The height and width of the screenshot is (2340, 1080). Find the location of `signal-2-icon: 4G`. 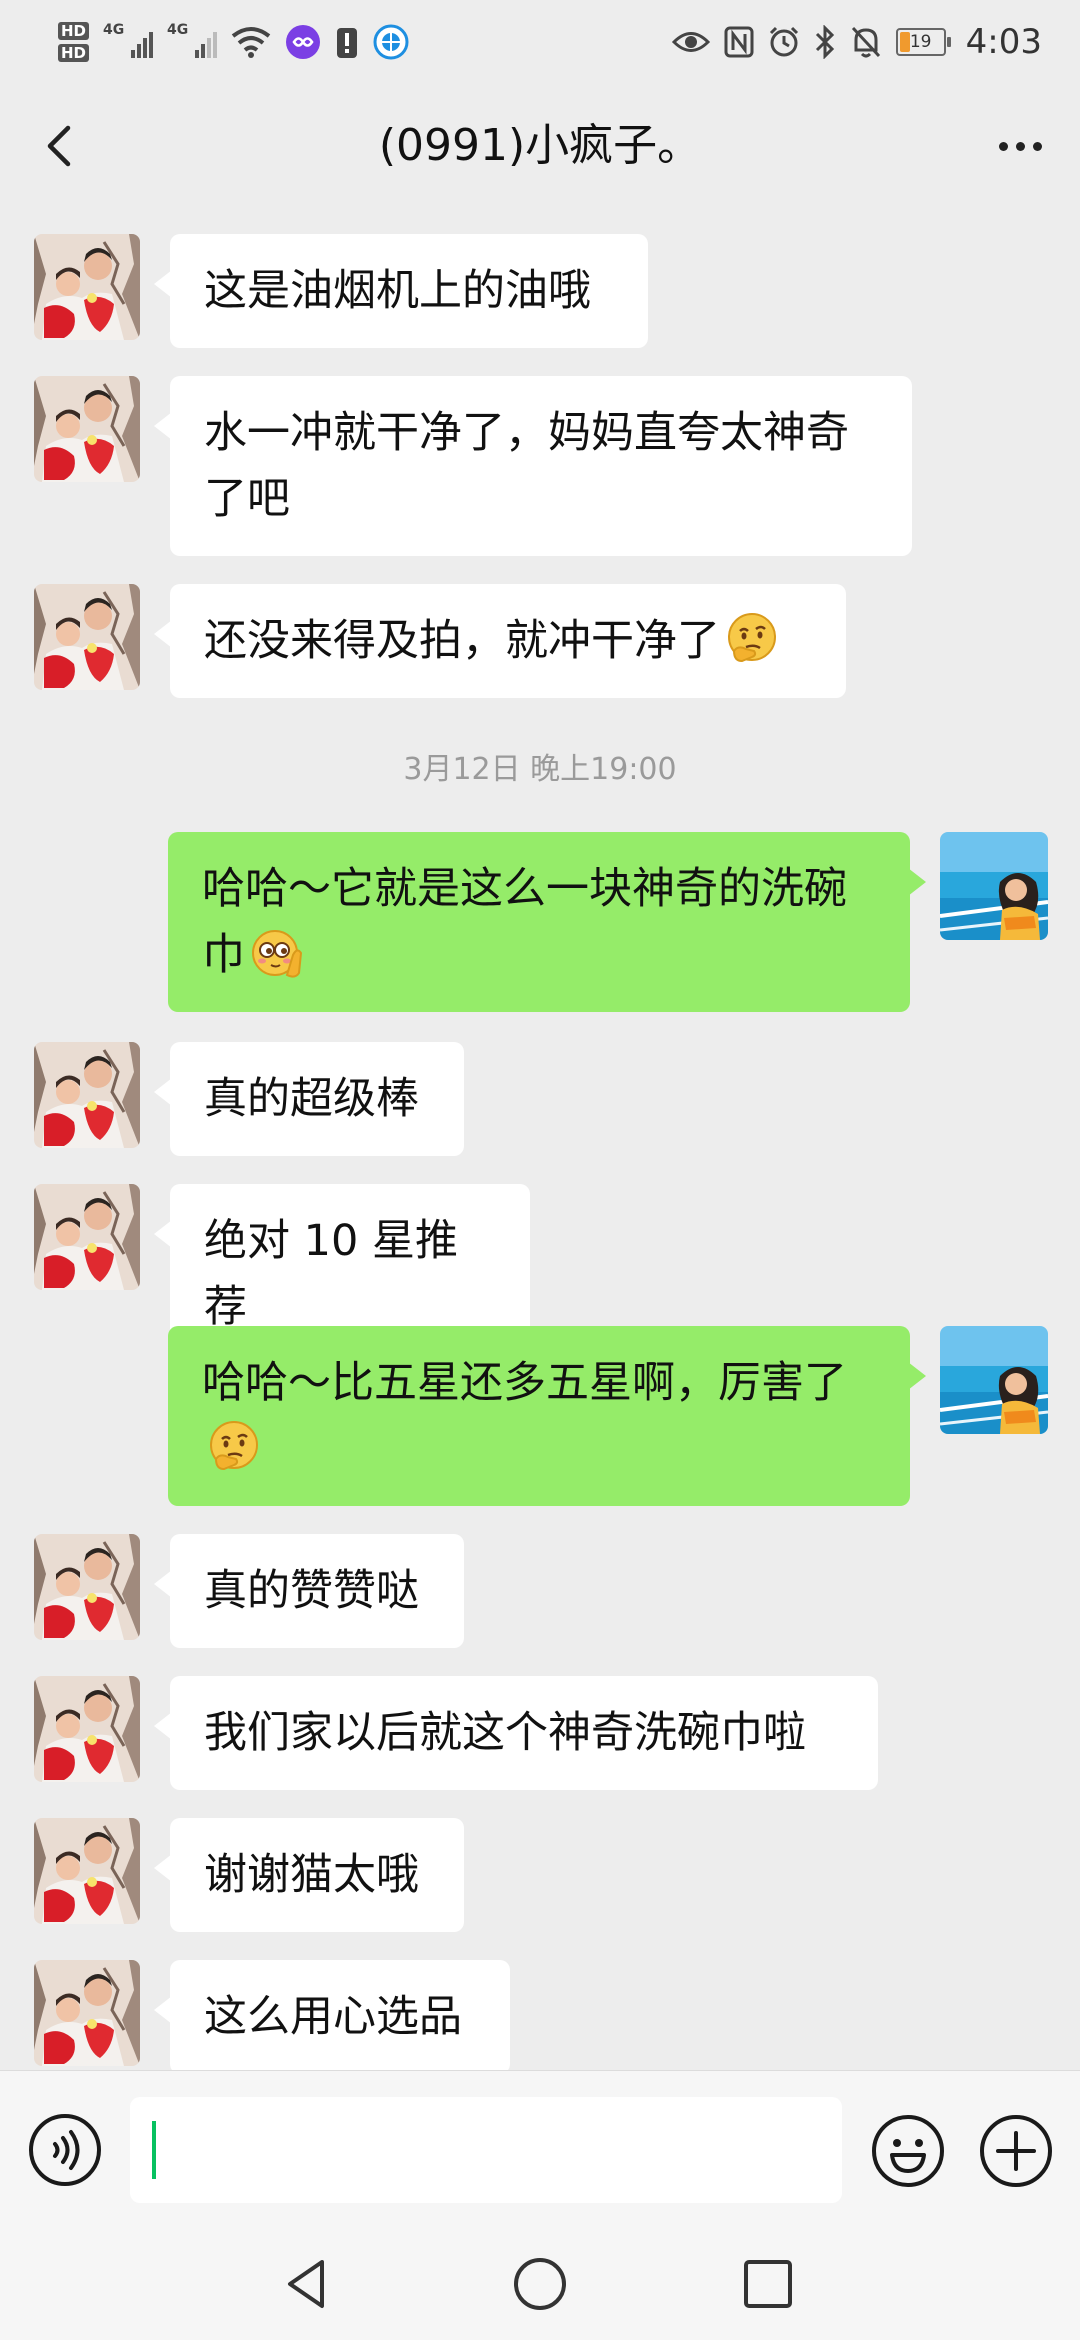

signal-2-icon: 4G is located at coordinates (192, 42).